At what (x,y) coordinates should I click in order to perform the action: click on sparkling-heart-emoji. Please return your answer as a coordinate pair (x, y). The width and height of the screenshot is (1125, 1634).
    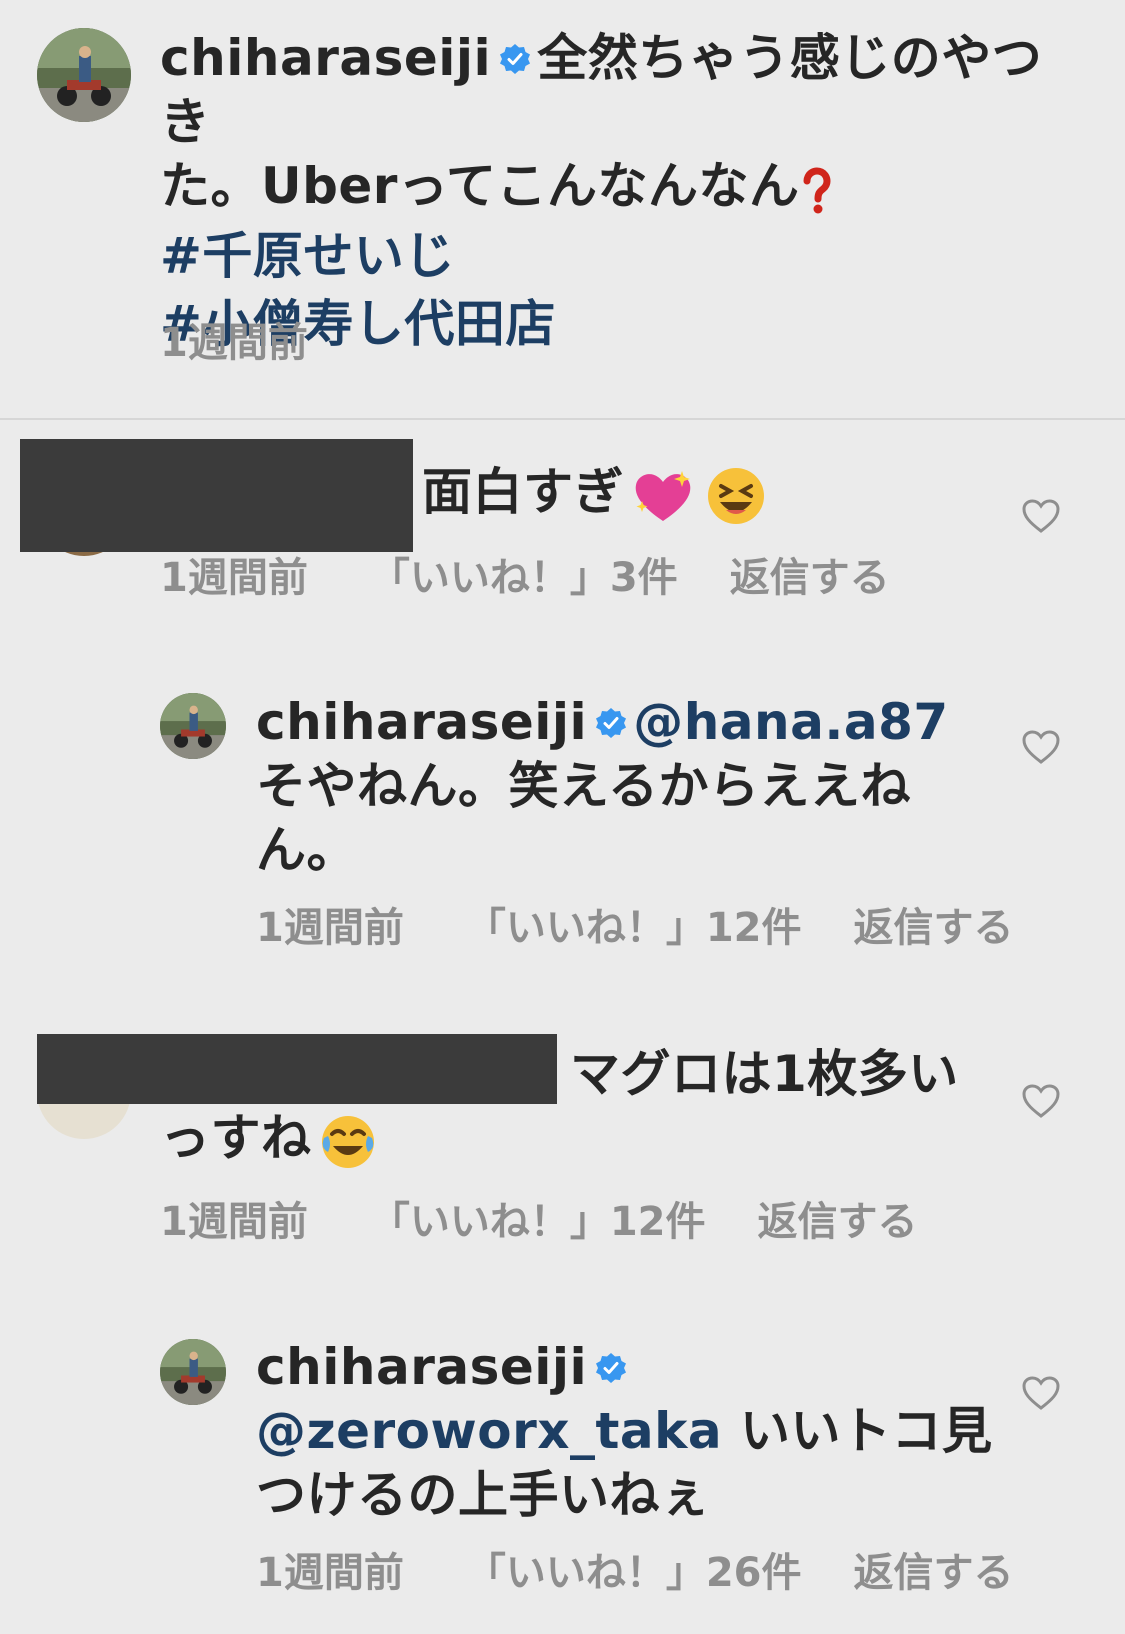
    Looking at the image, I should click on (663, 496).